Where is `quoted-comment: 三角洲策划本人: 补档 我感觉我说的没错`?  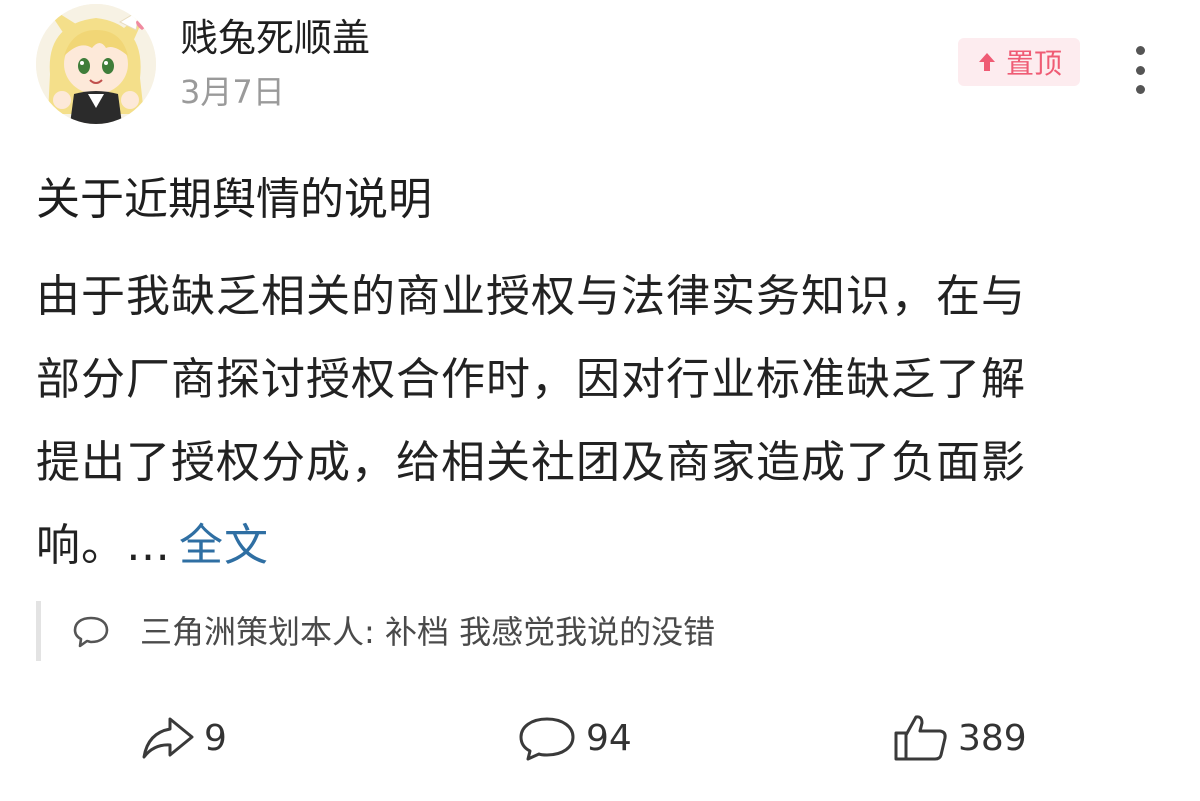
quoted-comment: 三角洲策划本人: 补档 我感觉我说的没错 is located at coordinates (393, 632).